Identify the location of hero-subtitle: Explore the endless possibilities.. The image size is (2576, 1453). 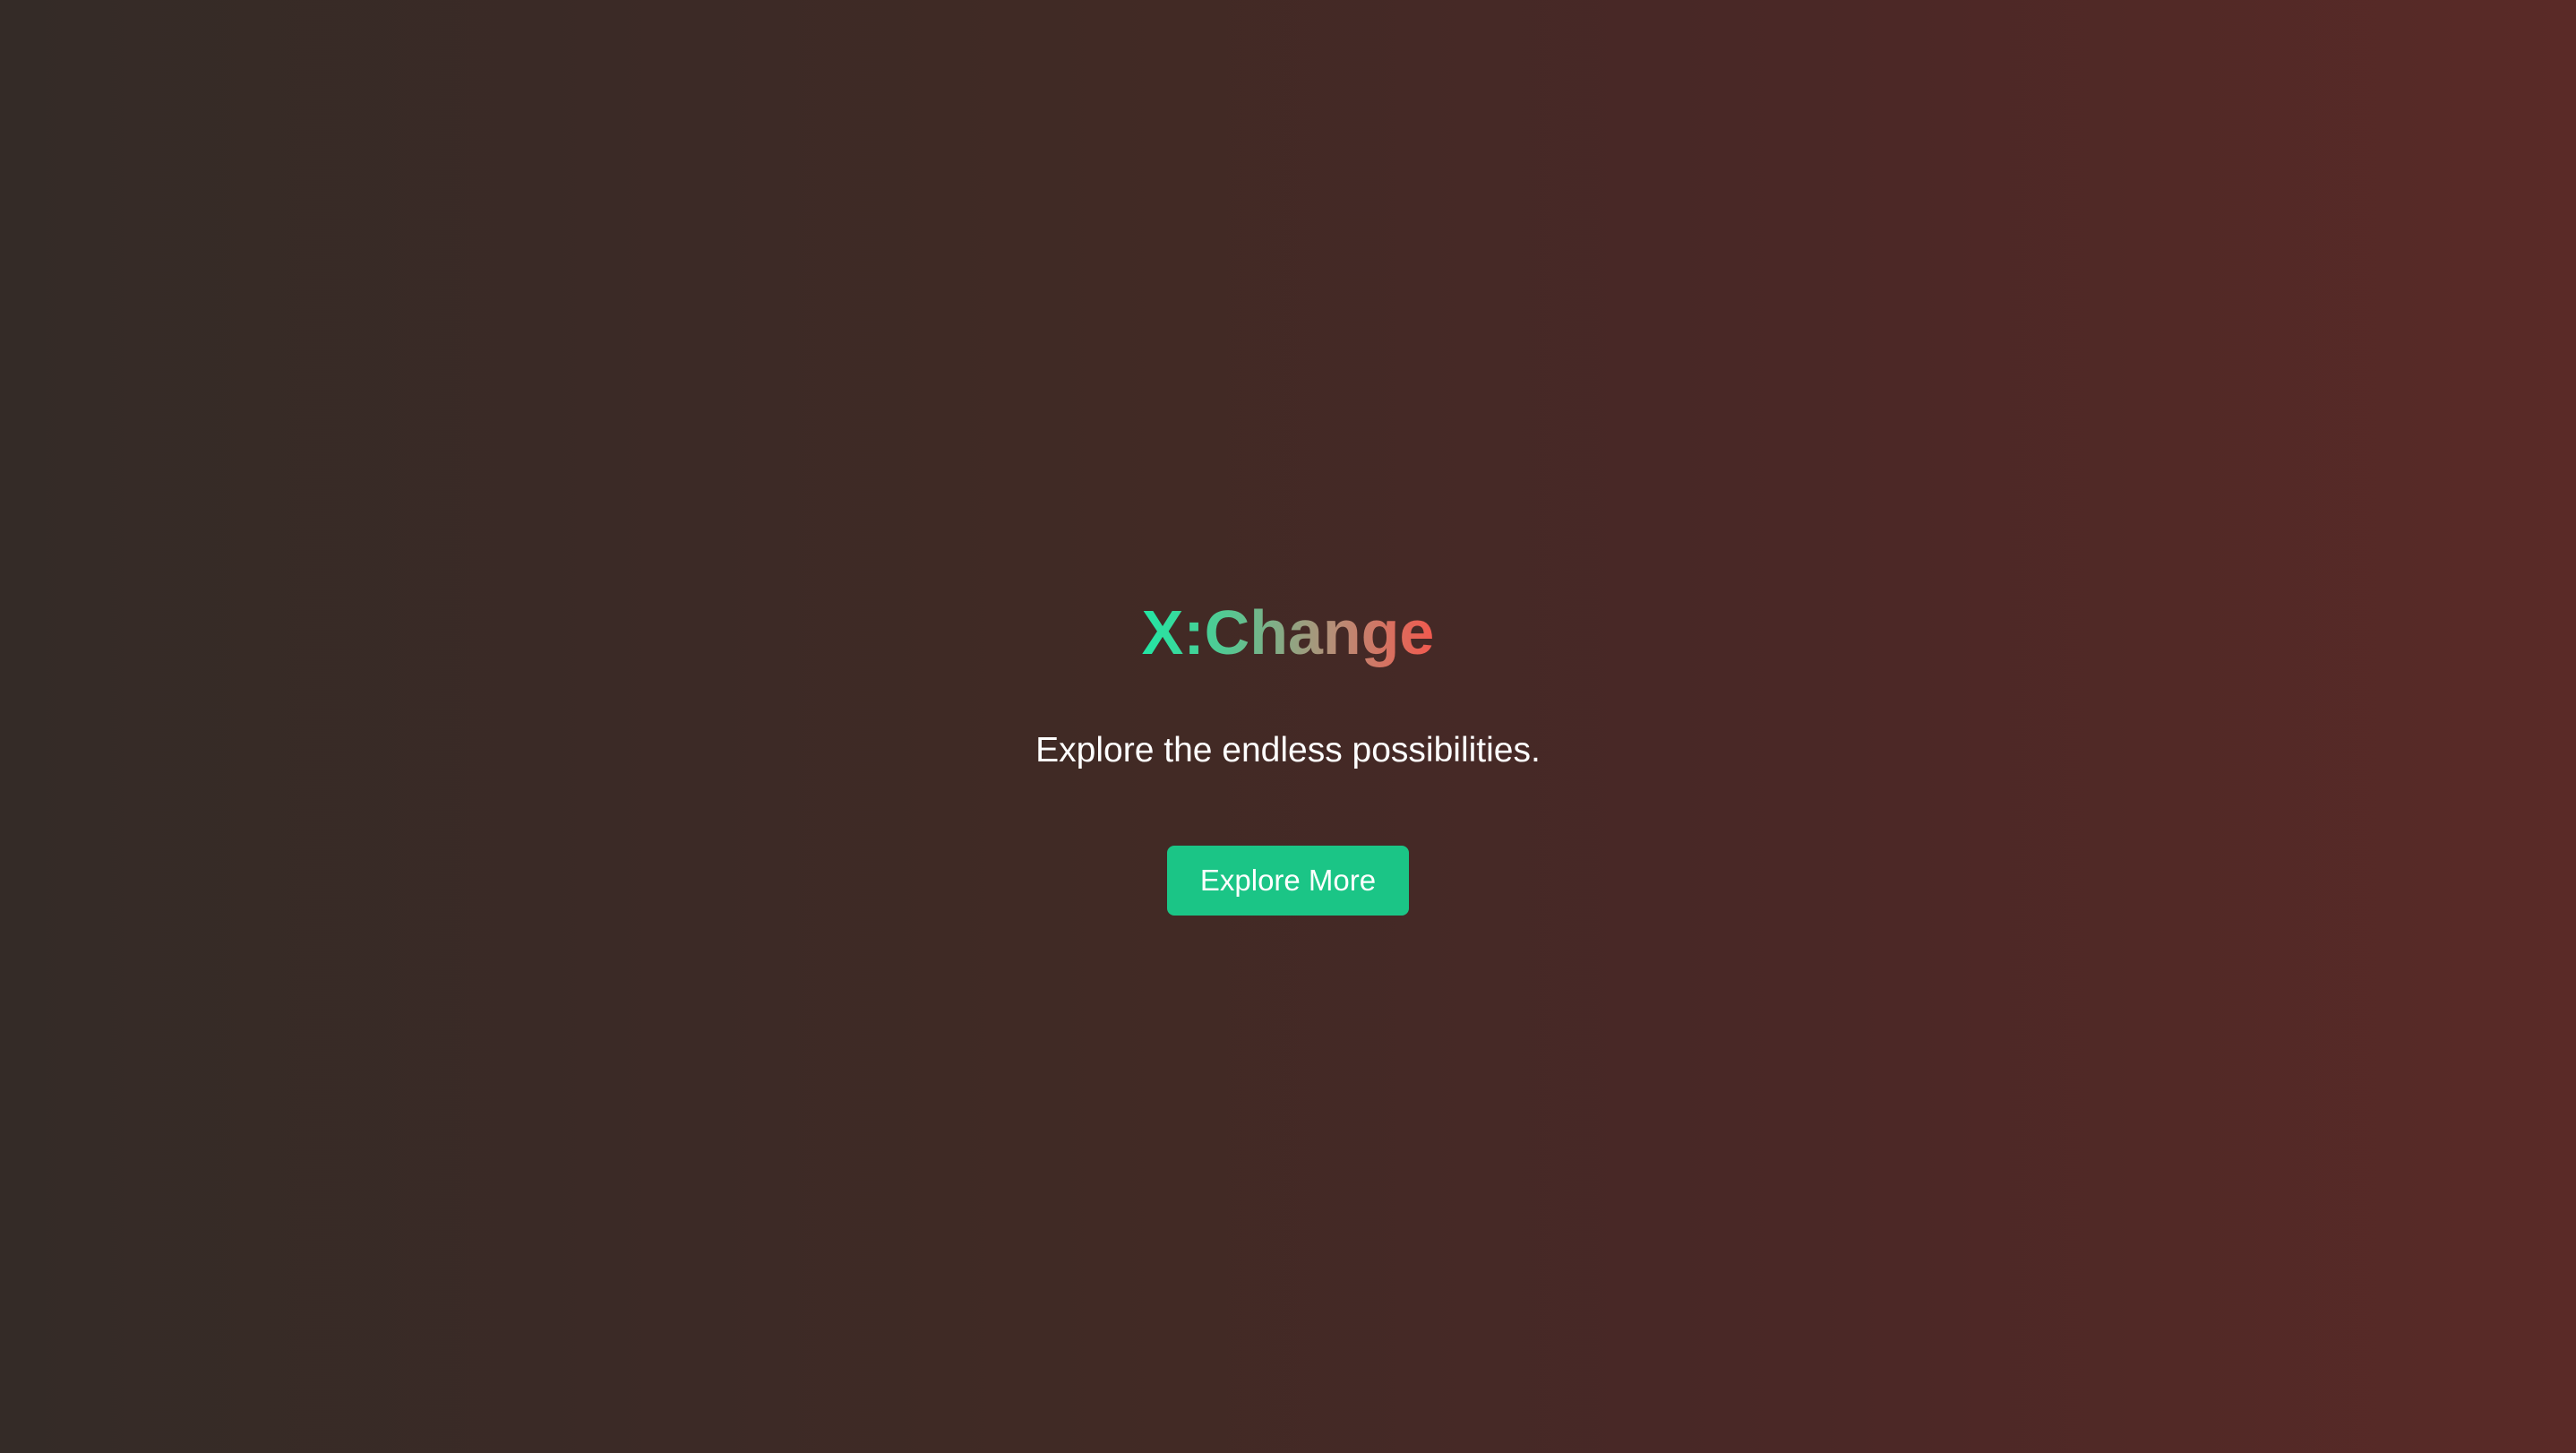
(1288, 750).